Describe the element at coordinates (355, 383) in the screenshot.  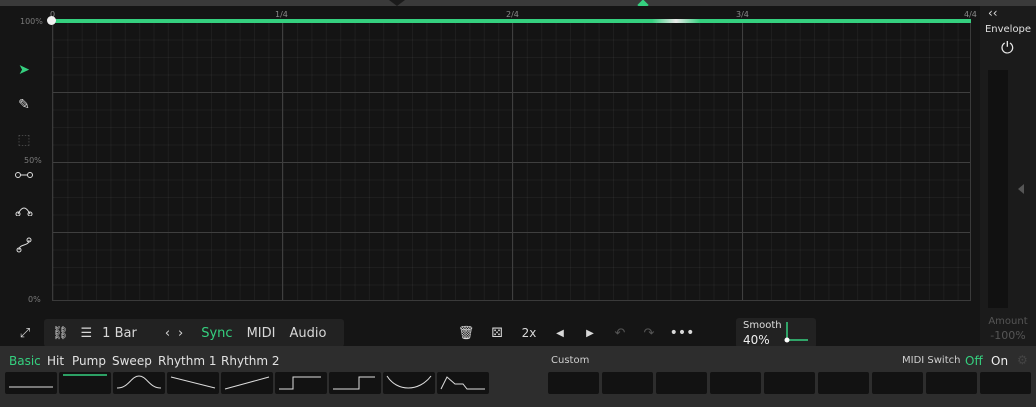
I see `preset-slot-step-late` at that location.